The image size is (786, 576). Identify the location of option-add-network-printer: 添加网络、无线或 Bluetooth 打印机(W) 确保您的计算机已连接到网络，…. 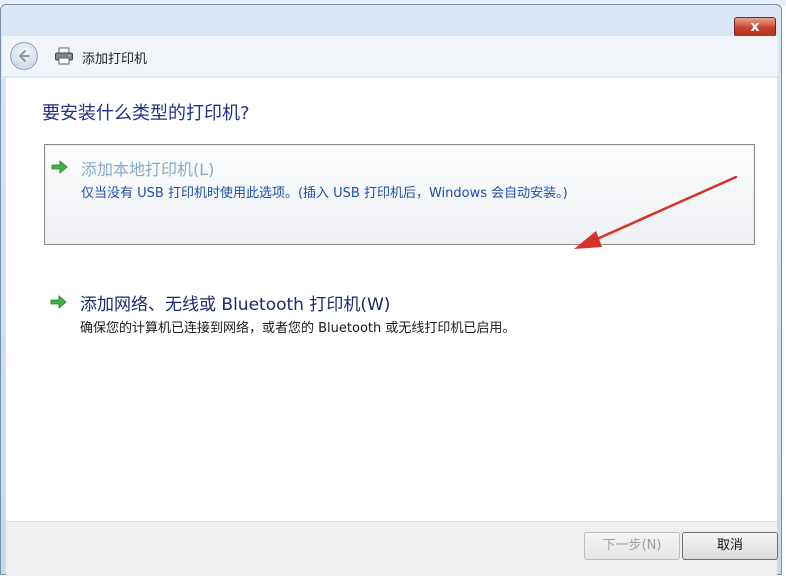
(399, 318).